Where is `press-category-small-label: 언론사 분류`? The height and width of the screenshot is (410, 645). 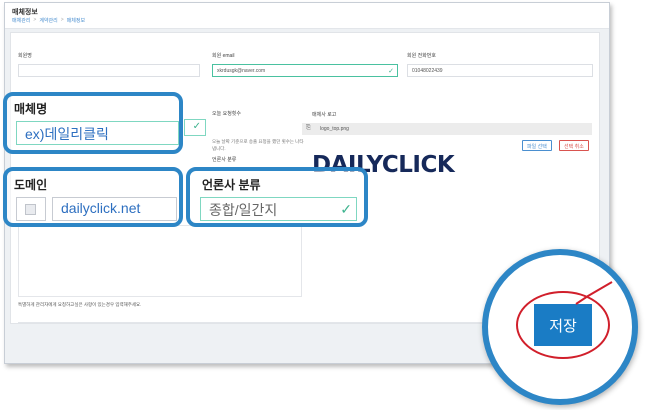 press-category-small-label: 언론사 분류 is located at coordinates (224, 160).